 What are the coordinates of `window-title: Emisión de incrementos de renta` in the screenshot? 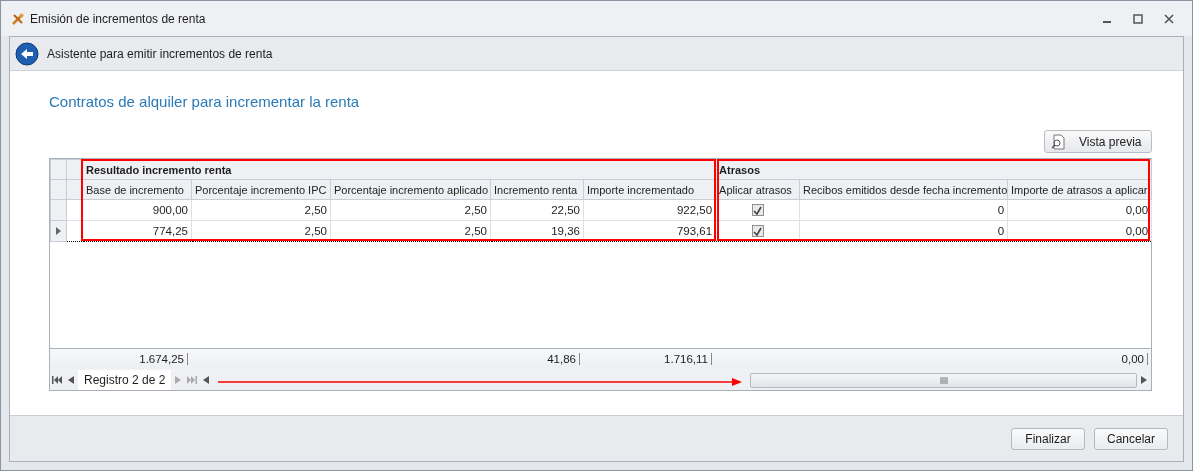 It's located at (118, 18).